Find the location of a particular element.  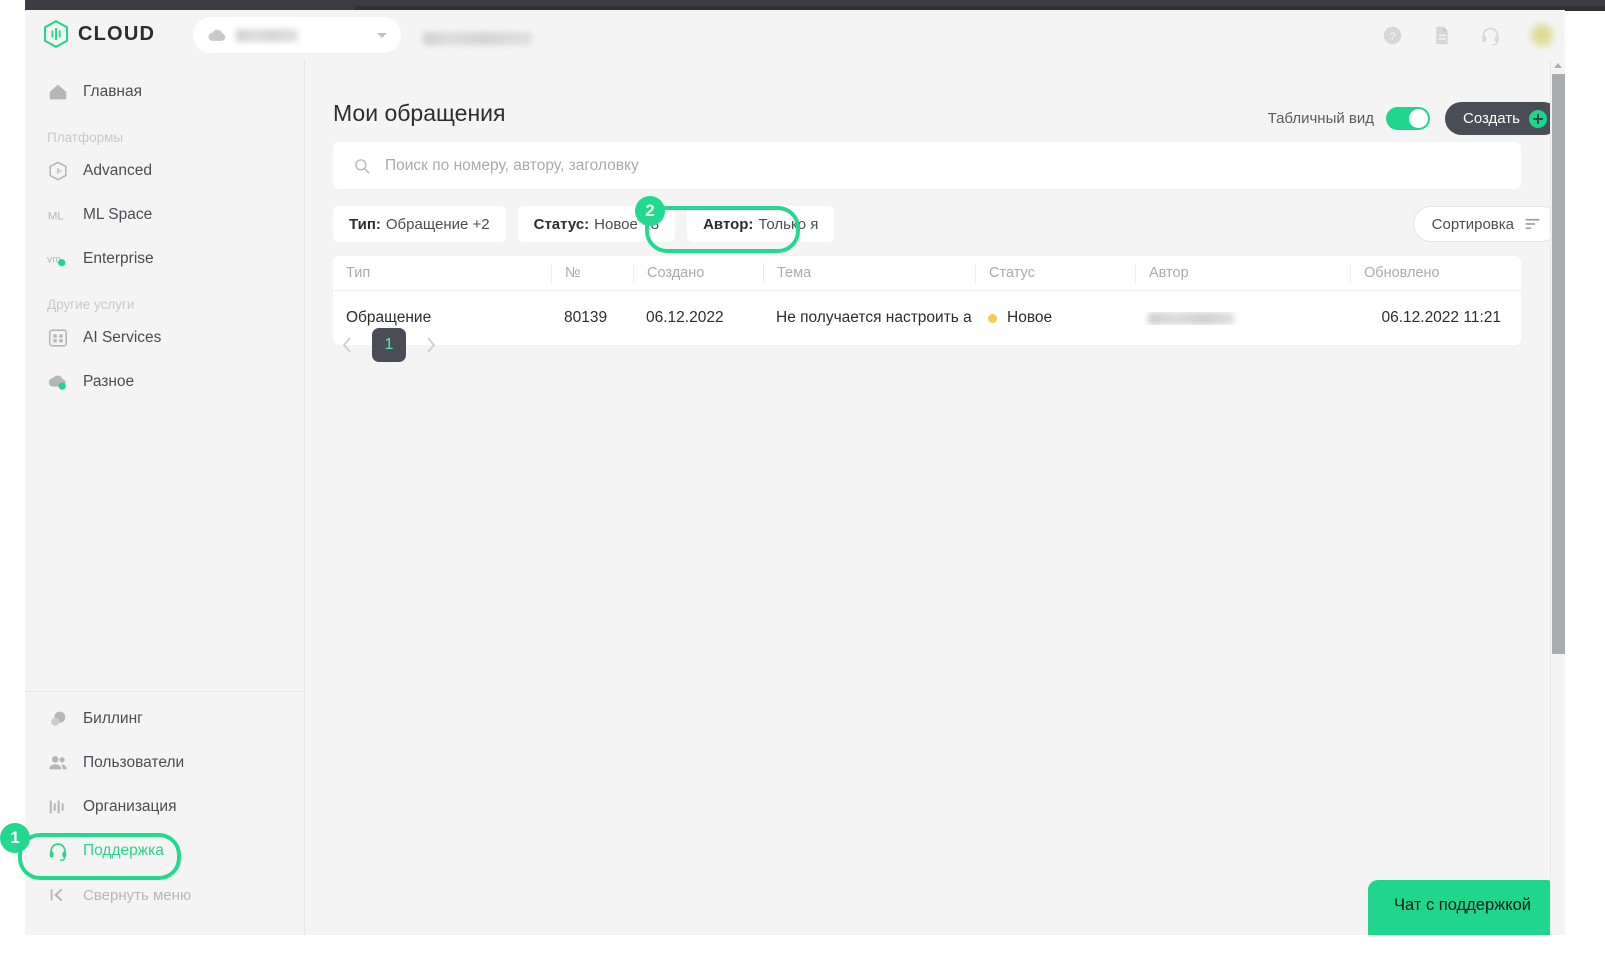

filter-chip-status: Статус: Новое +8 is located at coordinates (596, 224).